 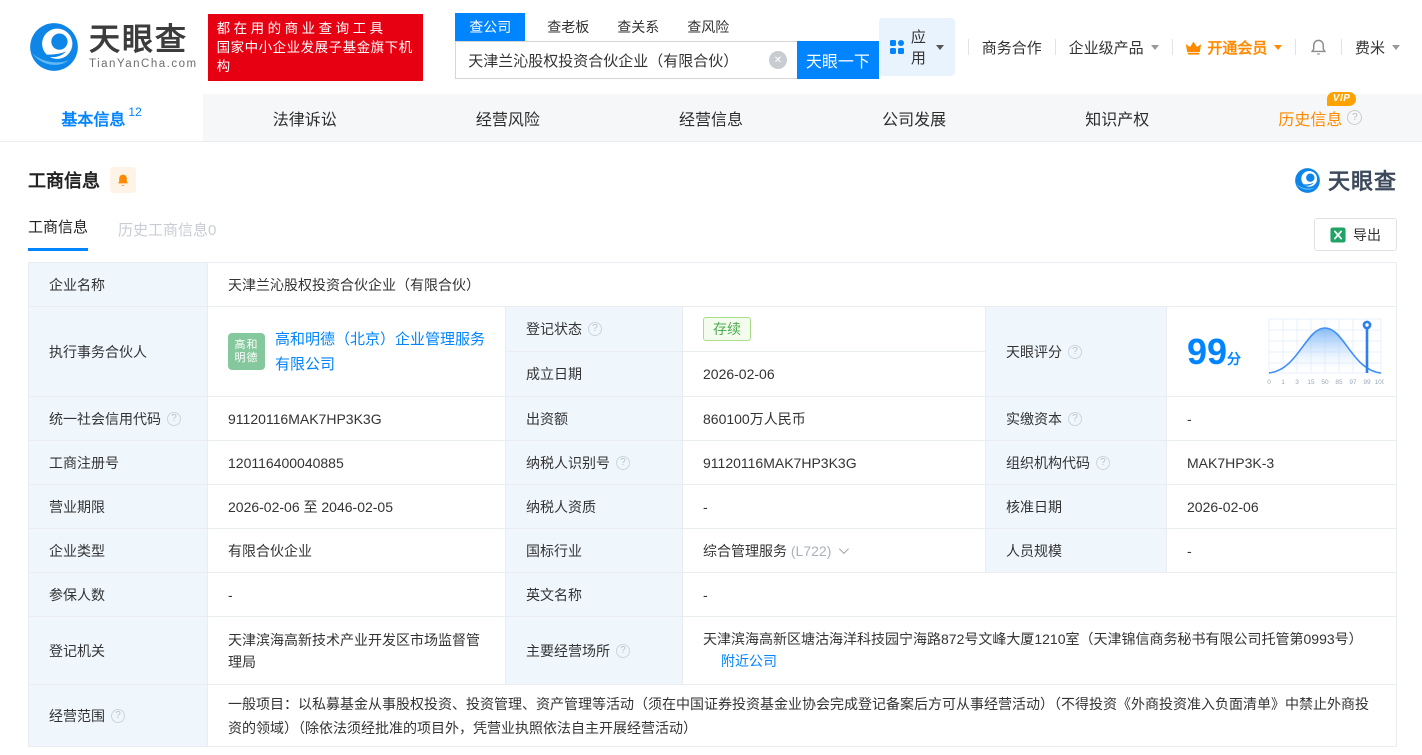 What do you see at coordinates (638, 29) in the screenshot?
I see `search-tab-relation: 查关系` at bounding box center [638, 29].